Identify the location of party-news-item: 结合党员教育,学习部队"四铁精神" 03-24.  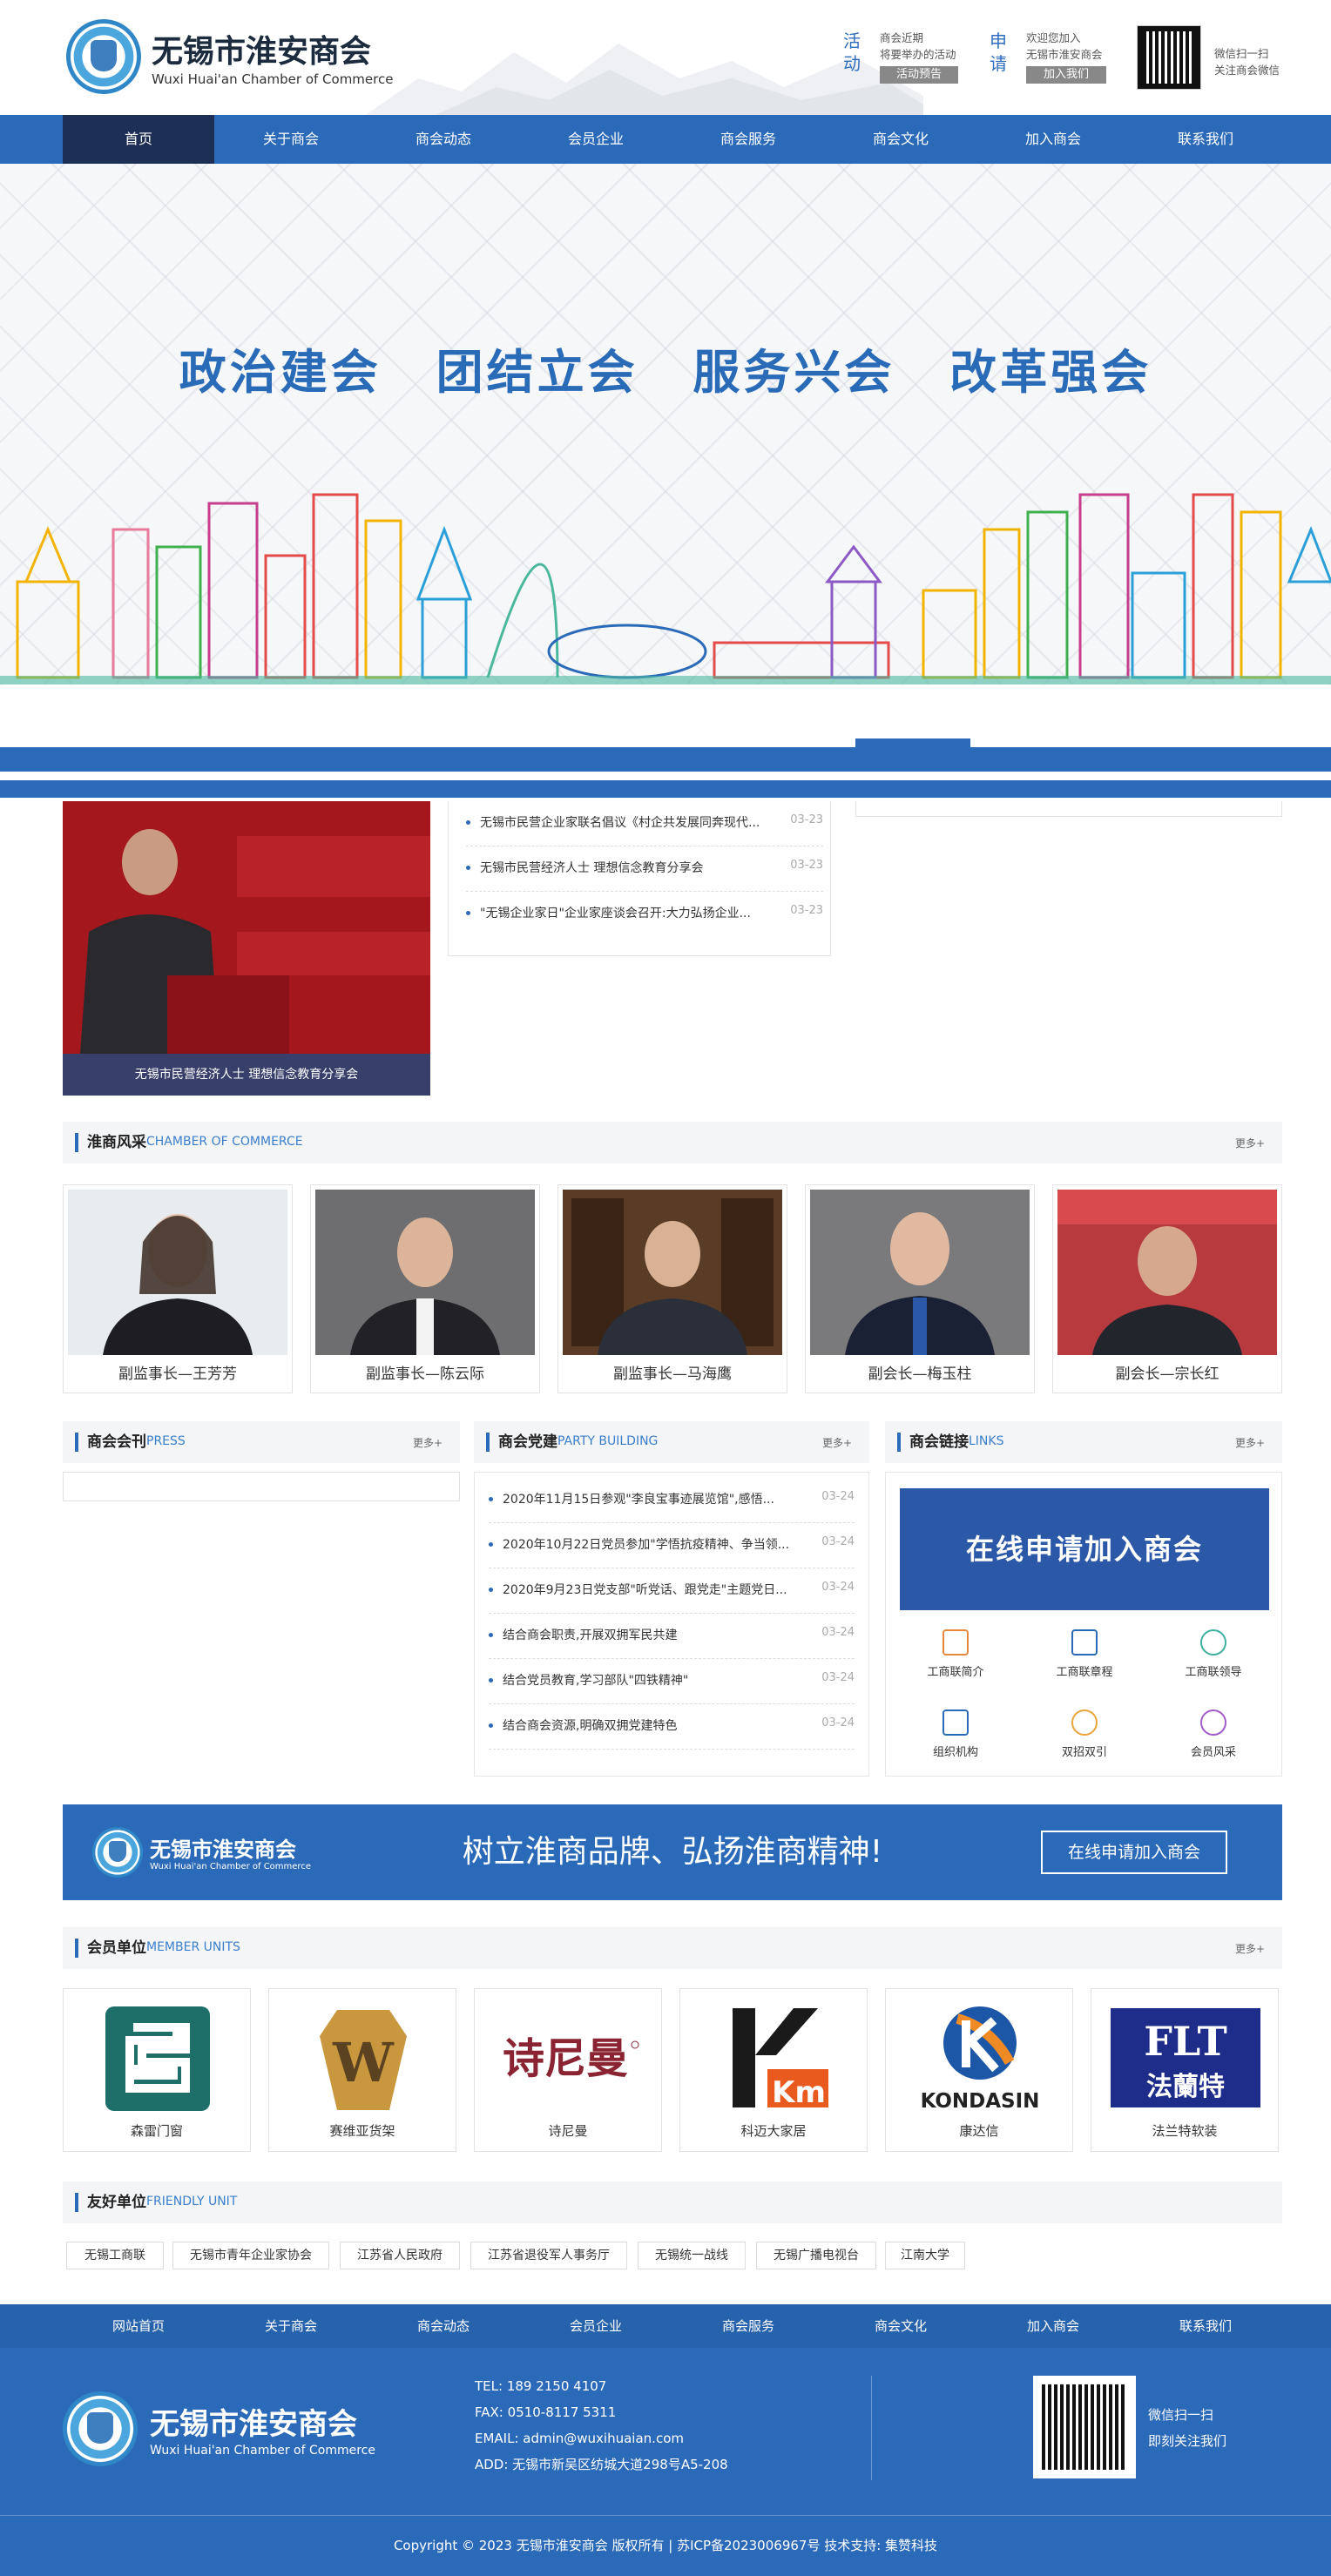
(672, 1681).